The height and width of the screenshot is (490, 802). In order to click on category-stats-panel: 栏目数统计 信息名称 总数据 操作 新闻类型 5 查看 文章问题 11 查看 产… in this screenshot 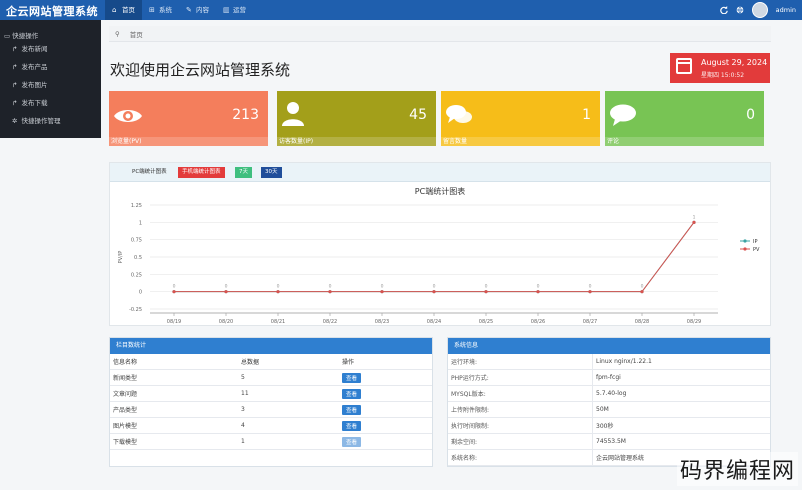, I will do `click(271, 402)`.